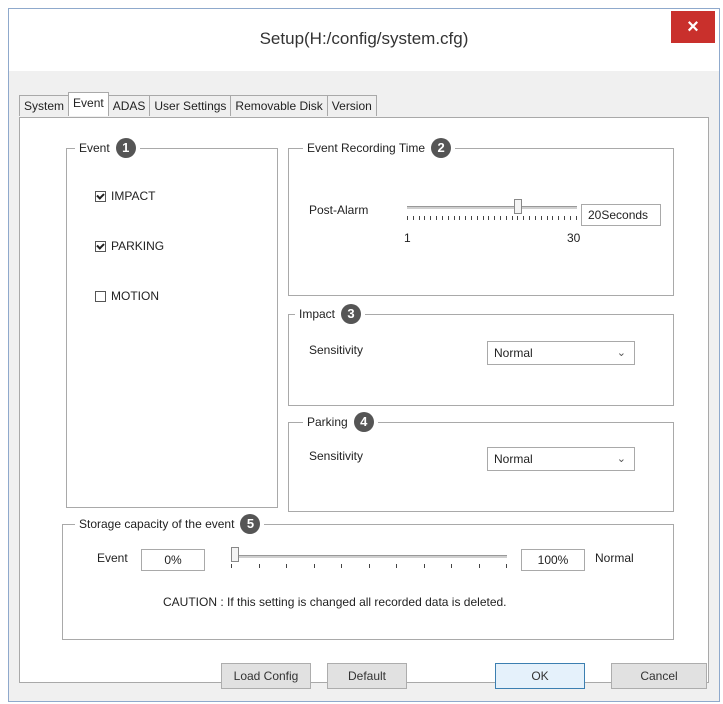 The image size is (723, 704). What do you see at coordinates (481, 355) in the screenshot?
I see `impact-group: Impact 3 Sensitivity Normal ⌄` at bounding box center [481, 355].